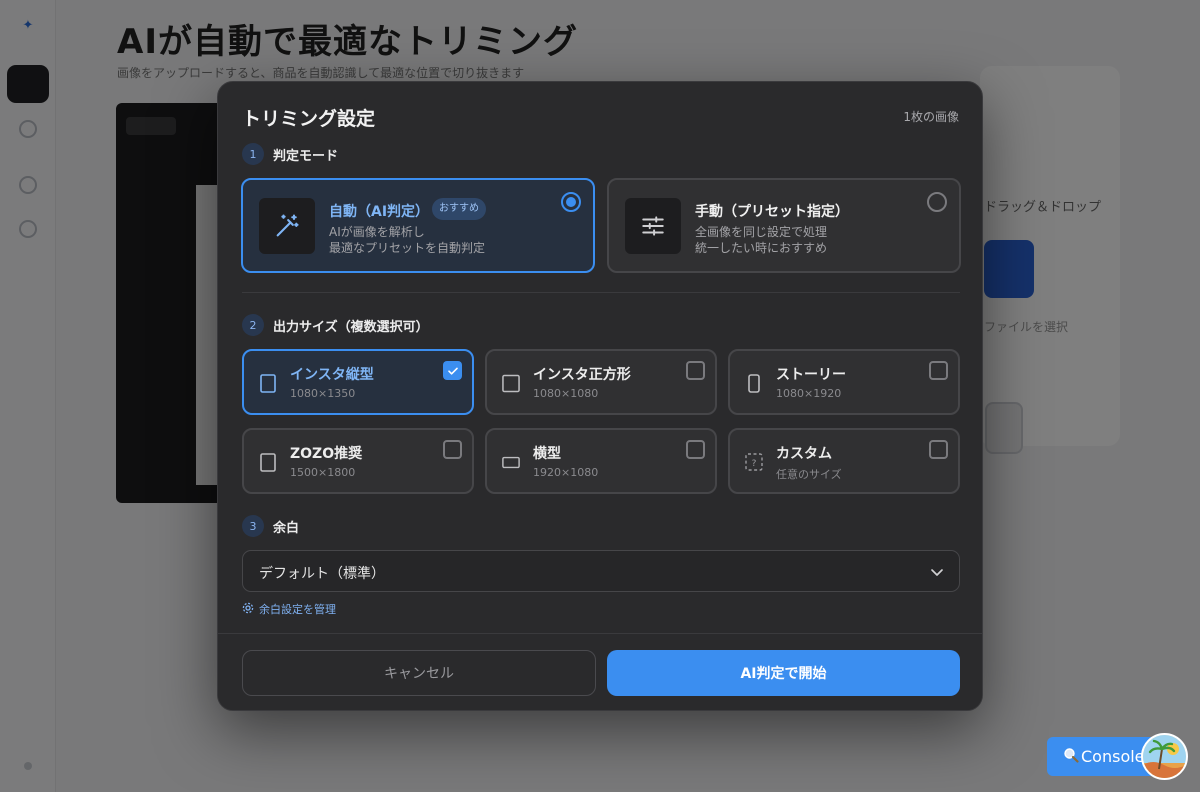  I want to click on step-number: 2, so click(253, 325).